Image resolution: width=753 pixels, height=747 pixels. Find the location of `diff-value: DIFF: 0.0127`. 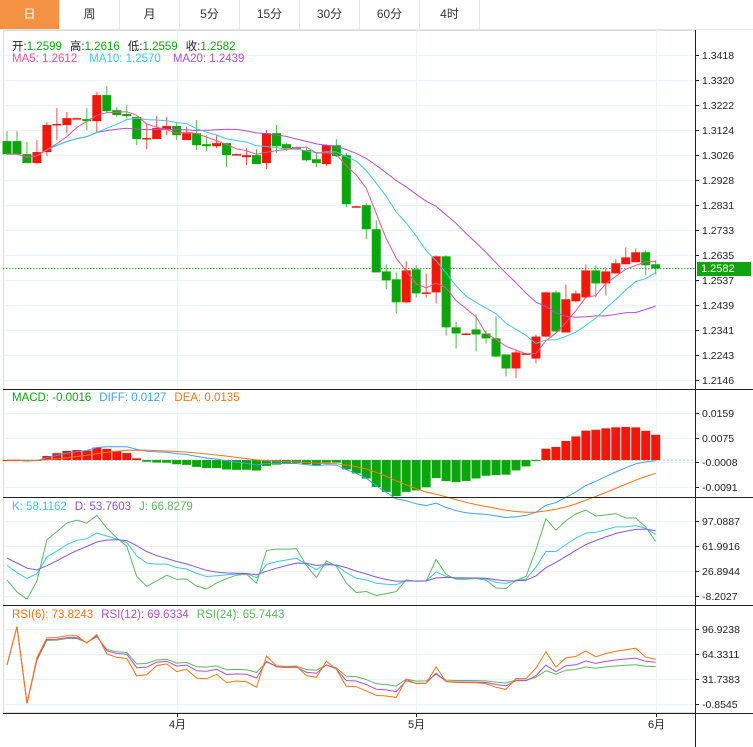

diff-value: DIFF: 0.0127 is located at coordinates (133, 398).